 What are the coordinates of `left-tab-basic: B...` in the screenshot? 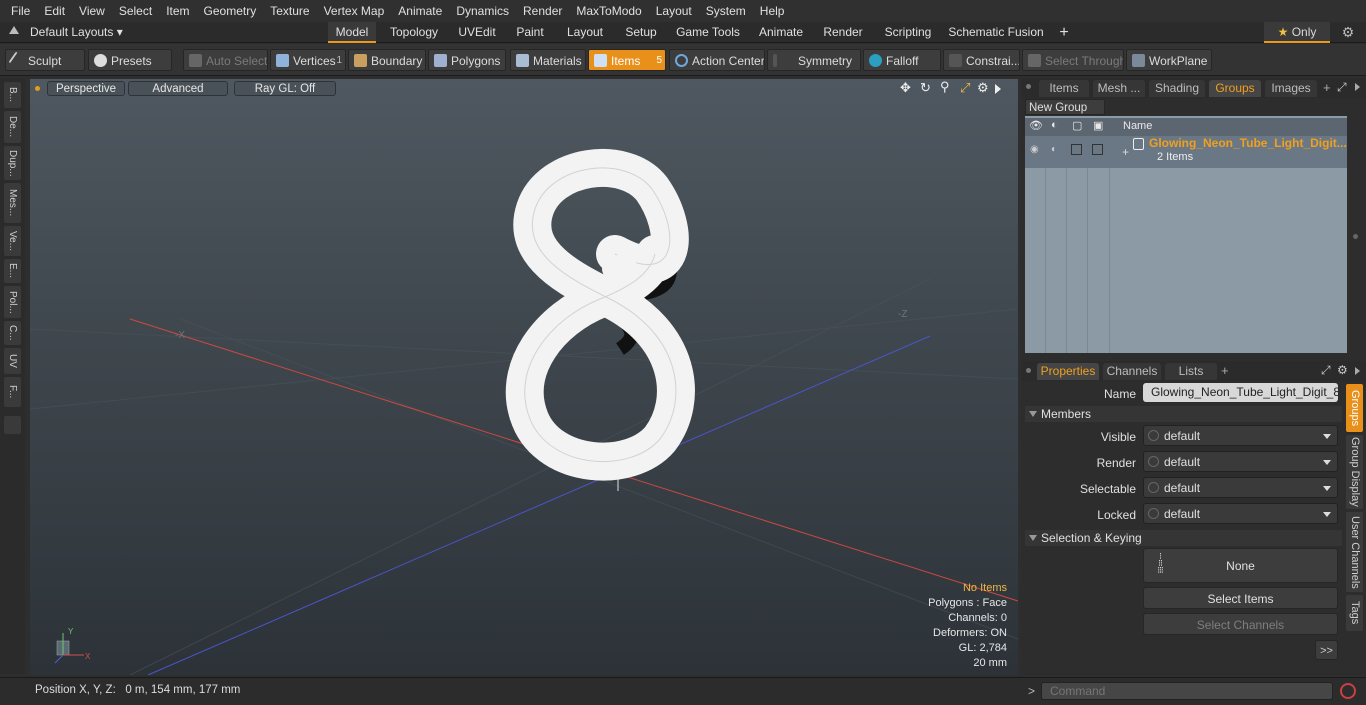 It's located at (12, 95).